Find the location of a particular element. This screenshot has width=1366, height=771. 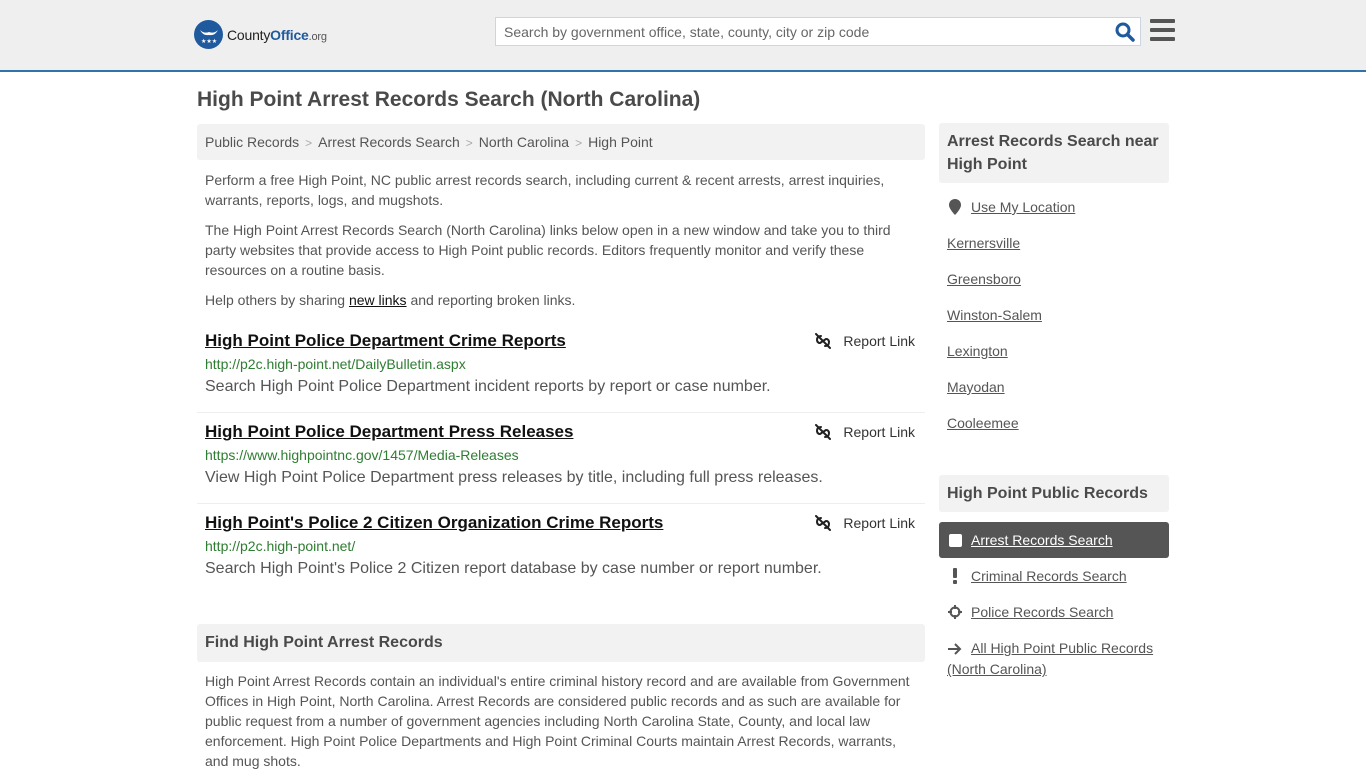

logo-eagle-icon: ★★★ is located at coordinates (208, 34).